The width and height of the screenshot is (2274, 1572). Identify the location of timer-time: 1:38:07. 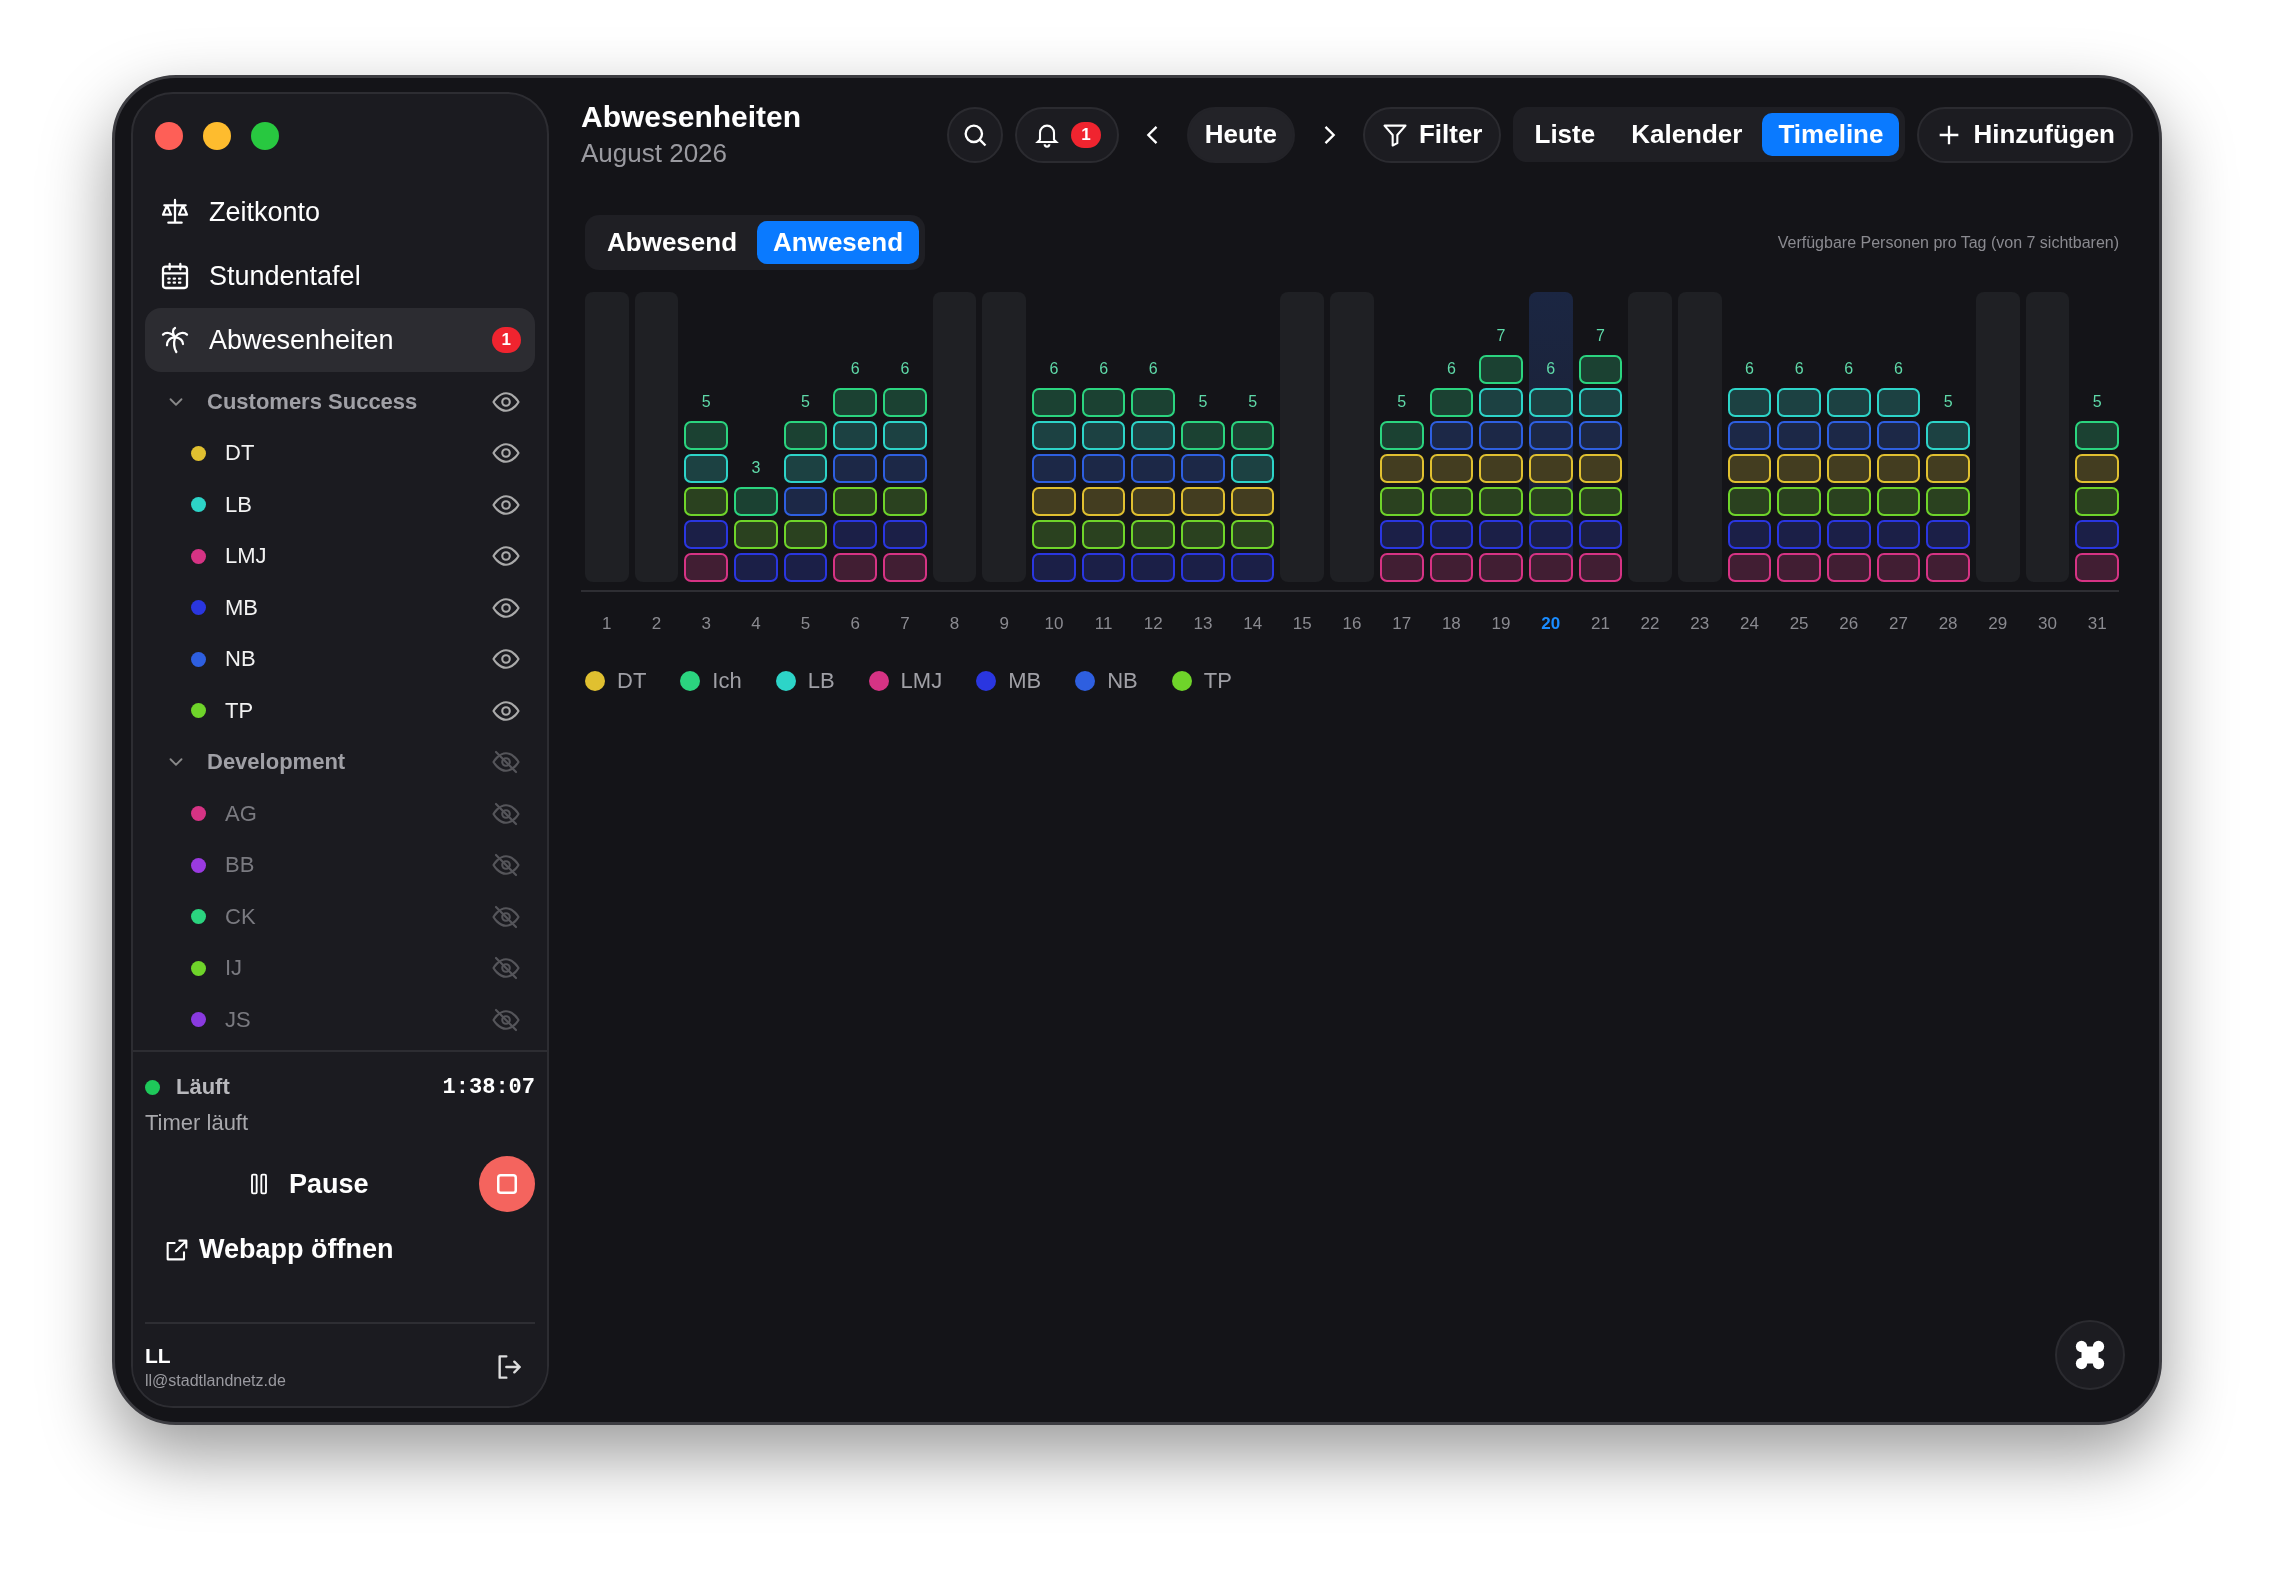
(488, 1087).